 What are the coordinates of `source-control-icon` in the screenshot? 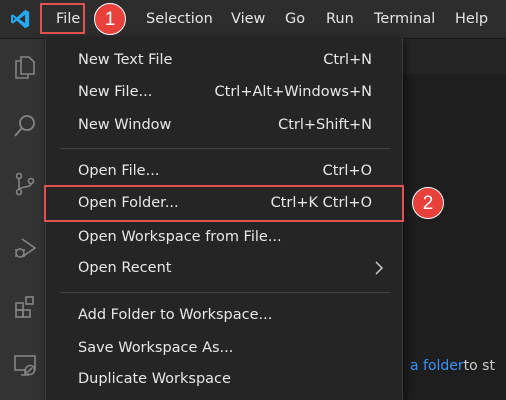 It's located at (25, 184).